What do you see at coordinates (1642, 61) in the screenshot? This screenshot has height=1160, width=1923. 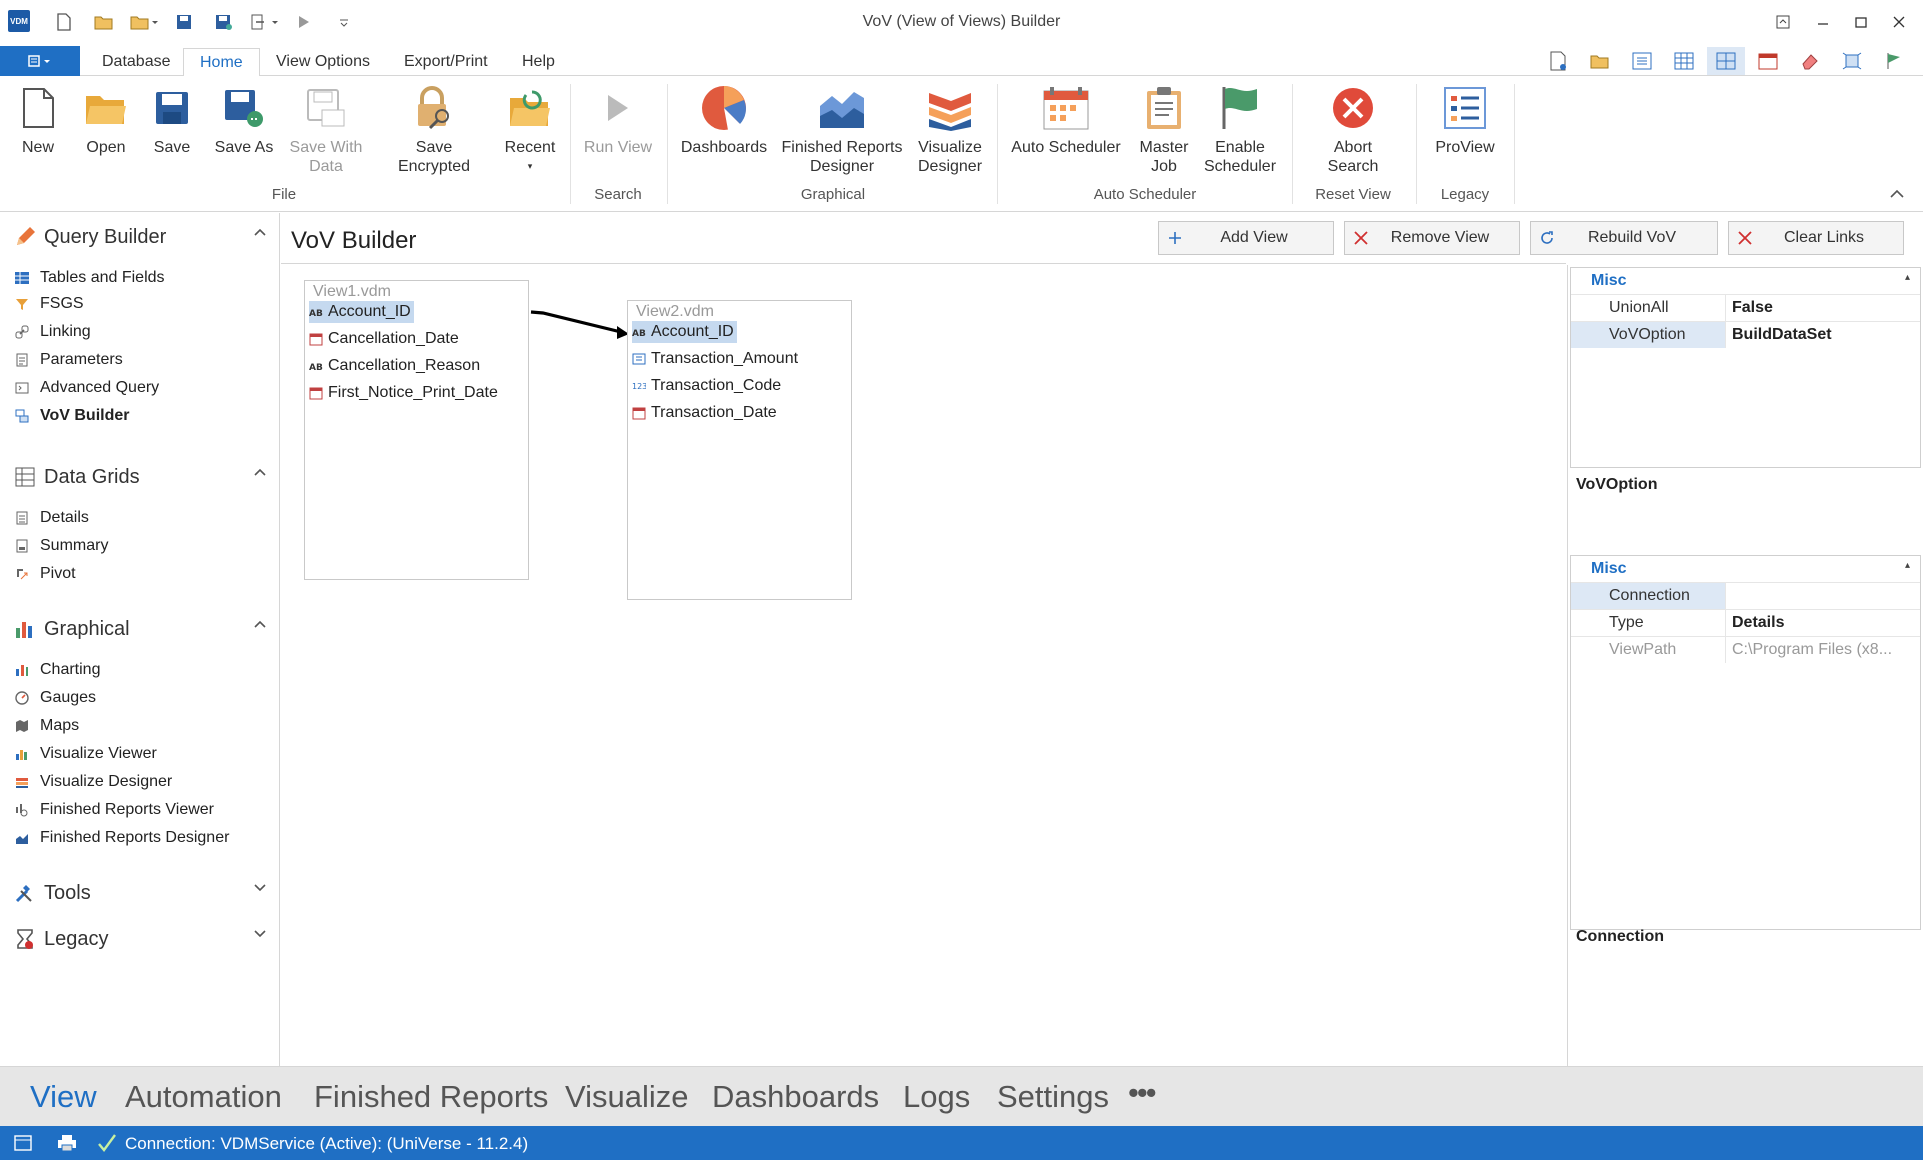 I see `fit-layout-icon` at bounding box center [1642, 61].